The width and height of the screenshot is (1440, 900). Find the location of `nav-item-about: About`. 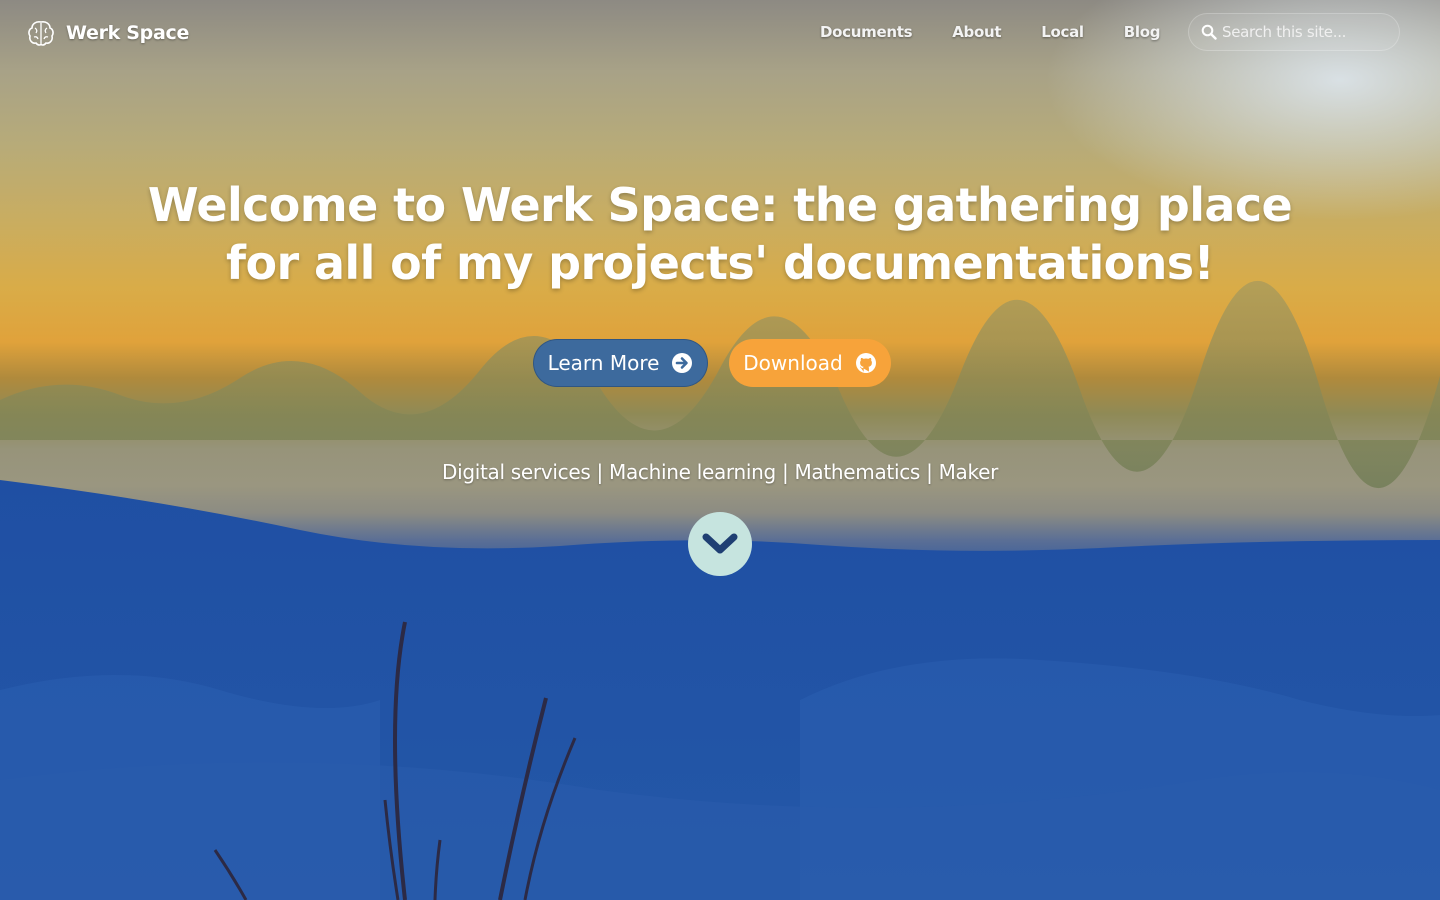

nav-item-about: About is located at coordinates (976, 32).